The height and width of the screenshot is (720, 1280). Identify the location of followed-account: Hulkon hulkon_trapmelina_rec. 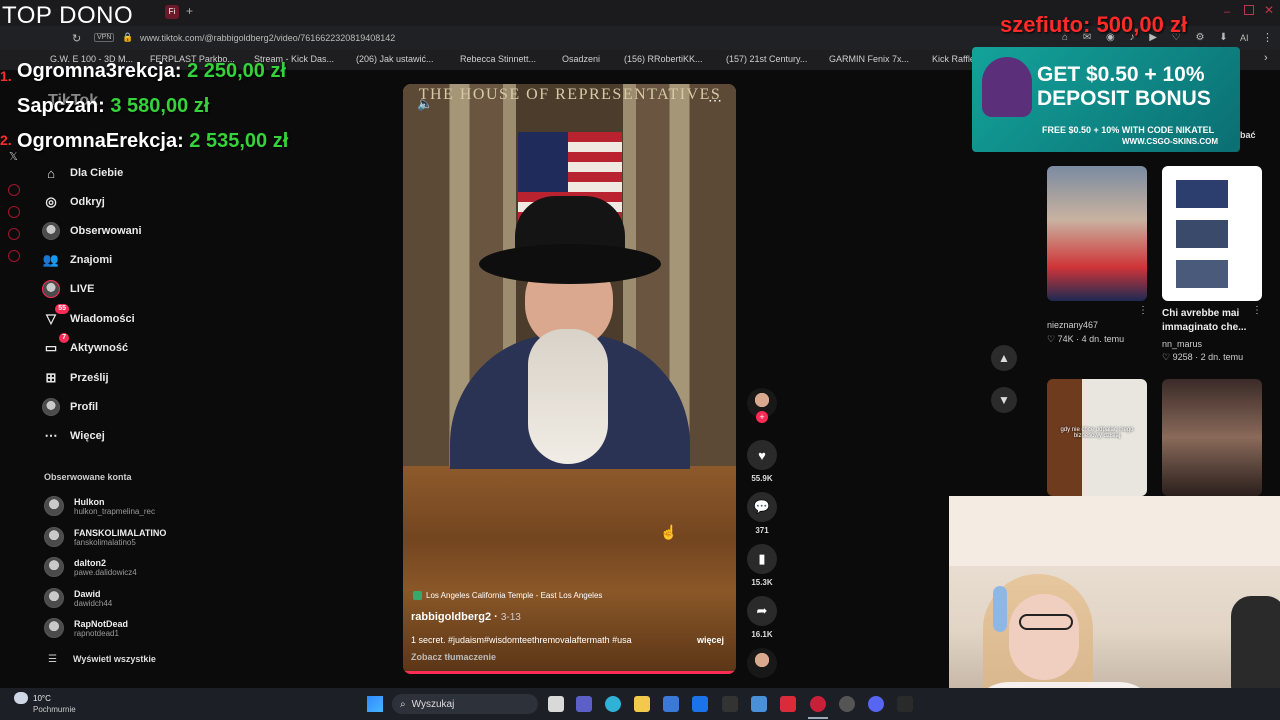
(99, 506).